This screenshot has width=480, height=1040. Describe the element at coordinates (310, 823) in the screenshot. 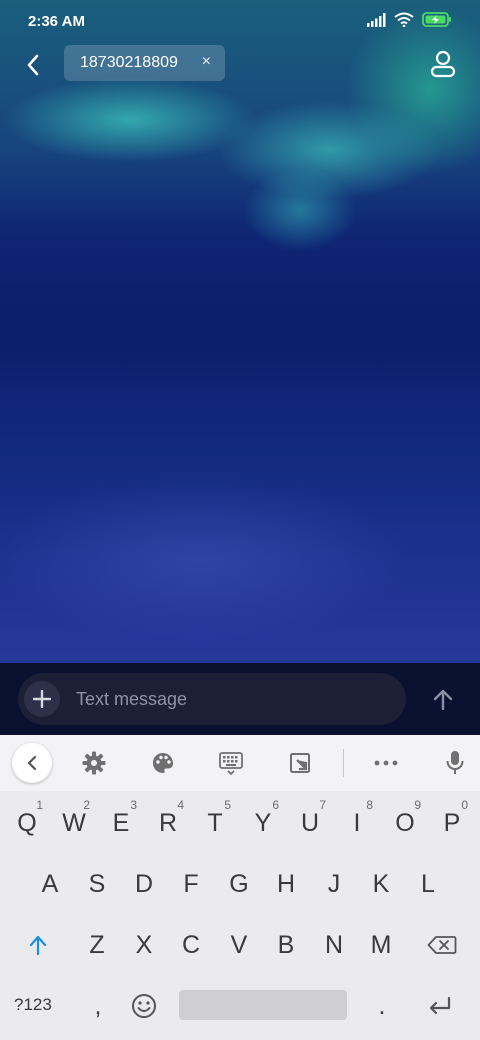

I see `key-u: U7` at that location.